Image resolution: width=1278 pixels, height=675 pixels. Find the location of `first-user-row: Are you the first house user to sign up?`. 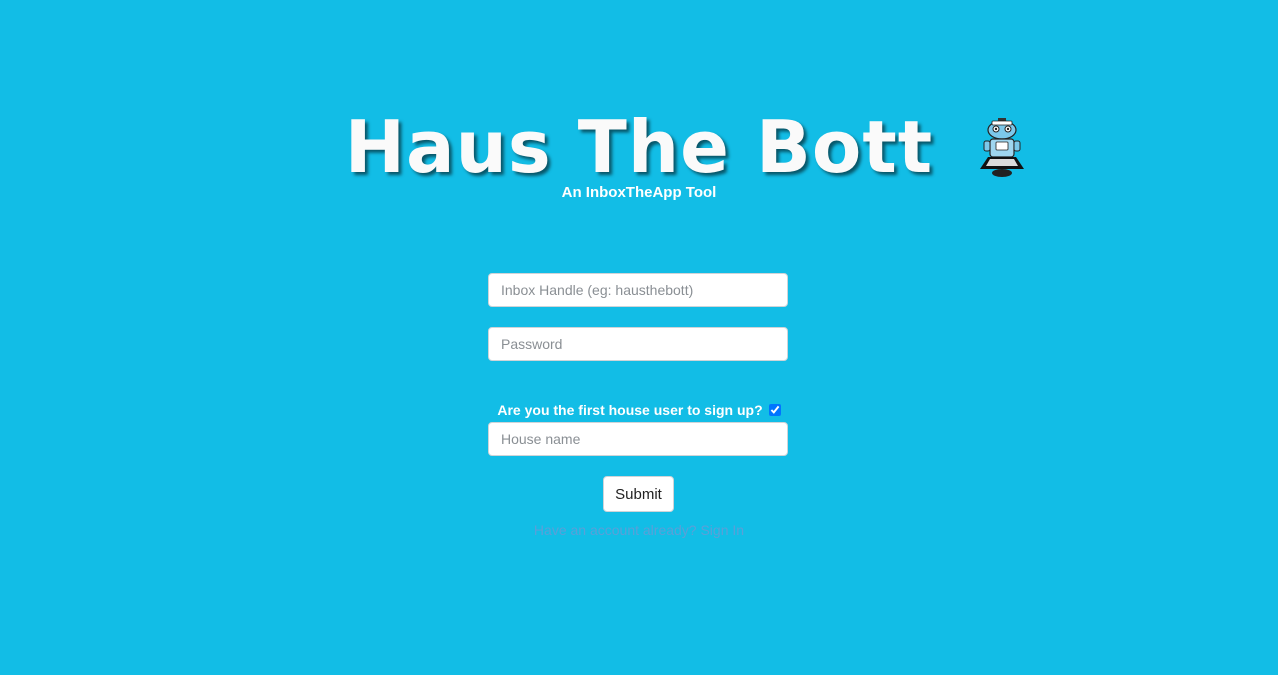

first-user-row: Are you the first house user to sign up? is located at coordinates (639, 410).